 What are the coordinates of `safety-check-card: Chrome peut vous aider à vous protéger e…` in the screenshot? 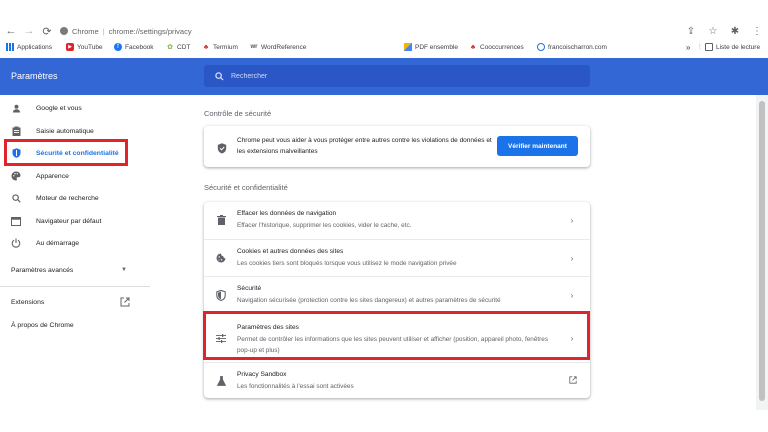 It's located at (397, 146).